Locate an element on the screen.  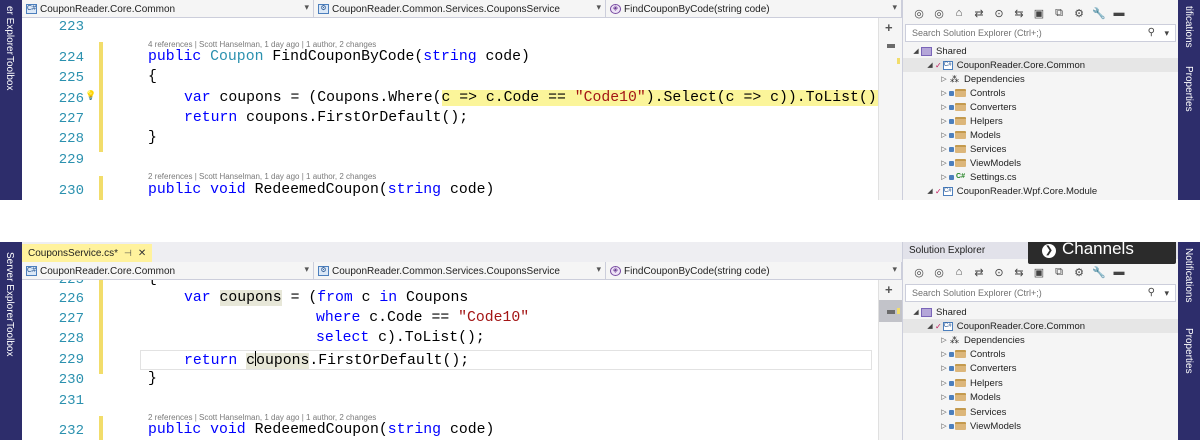
right-dock-strip: Notifications Properties is located at coordinates (1189, 341).